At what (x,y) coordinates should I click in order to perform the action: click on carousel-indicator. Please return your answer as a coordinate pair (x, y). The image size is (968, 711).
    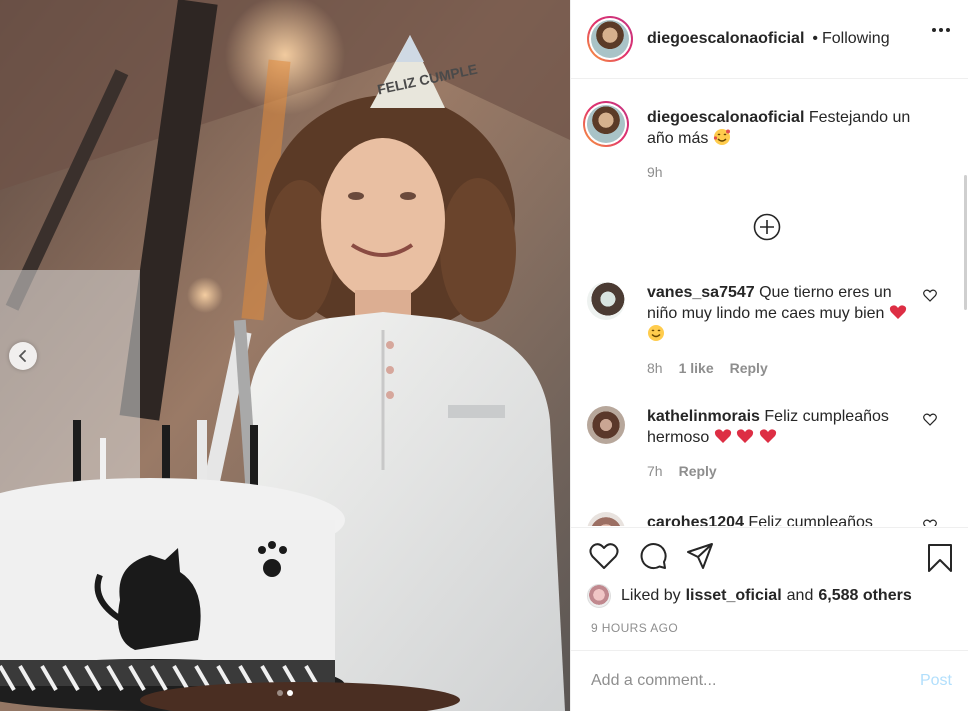
    Looking at the image, I should click on (285, 693).